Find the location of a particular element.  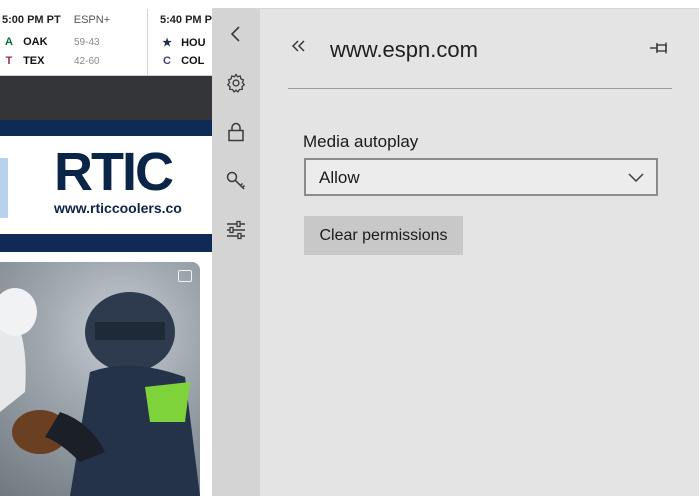

rockies-logo-icon: C is located at coordinates (167, 61).